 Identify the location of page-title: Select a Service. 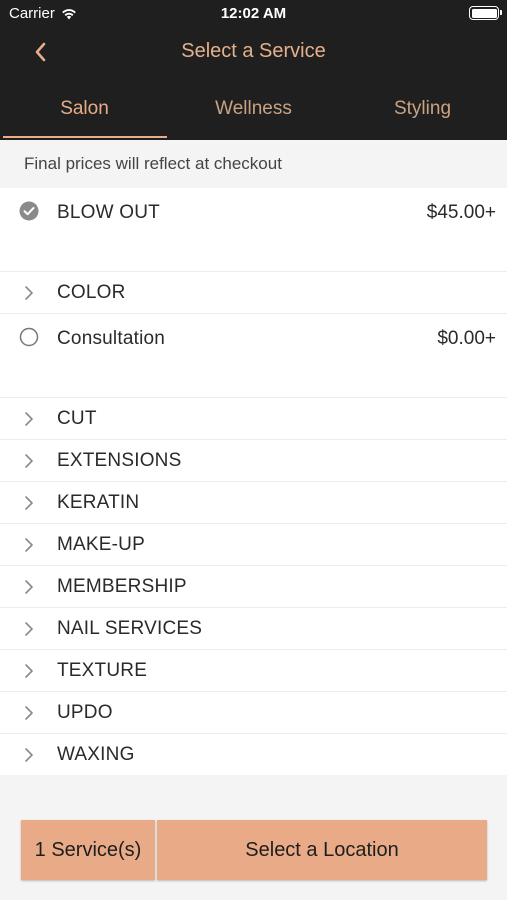
(253, 51).